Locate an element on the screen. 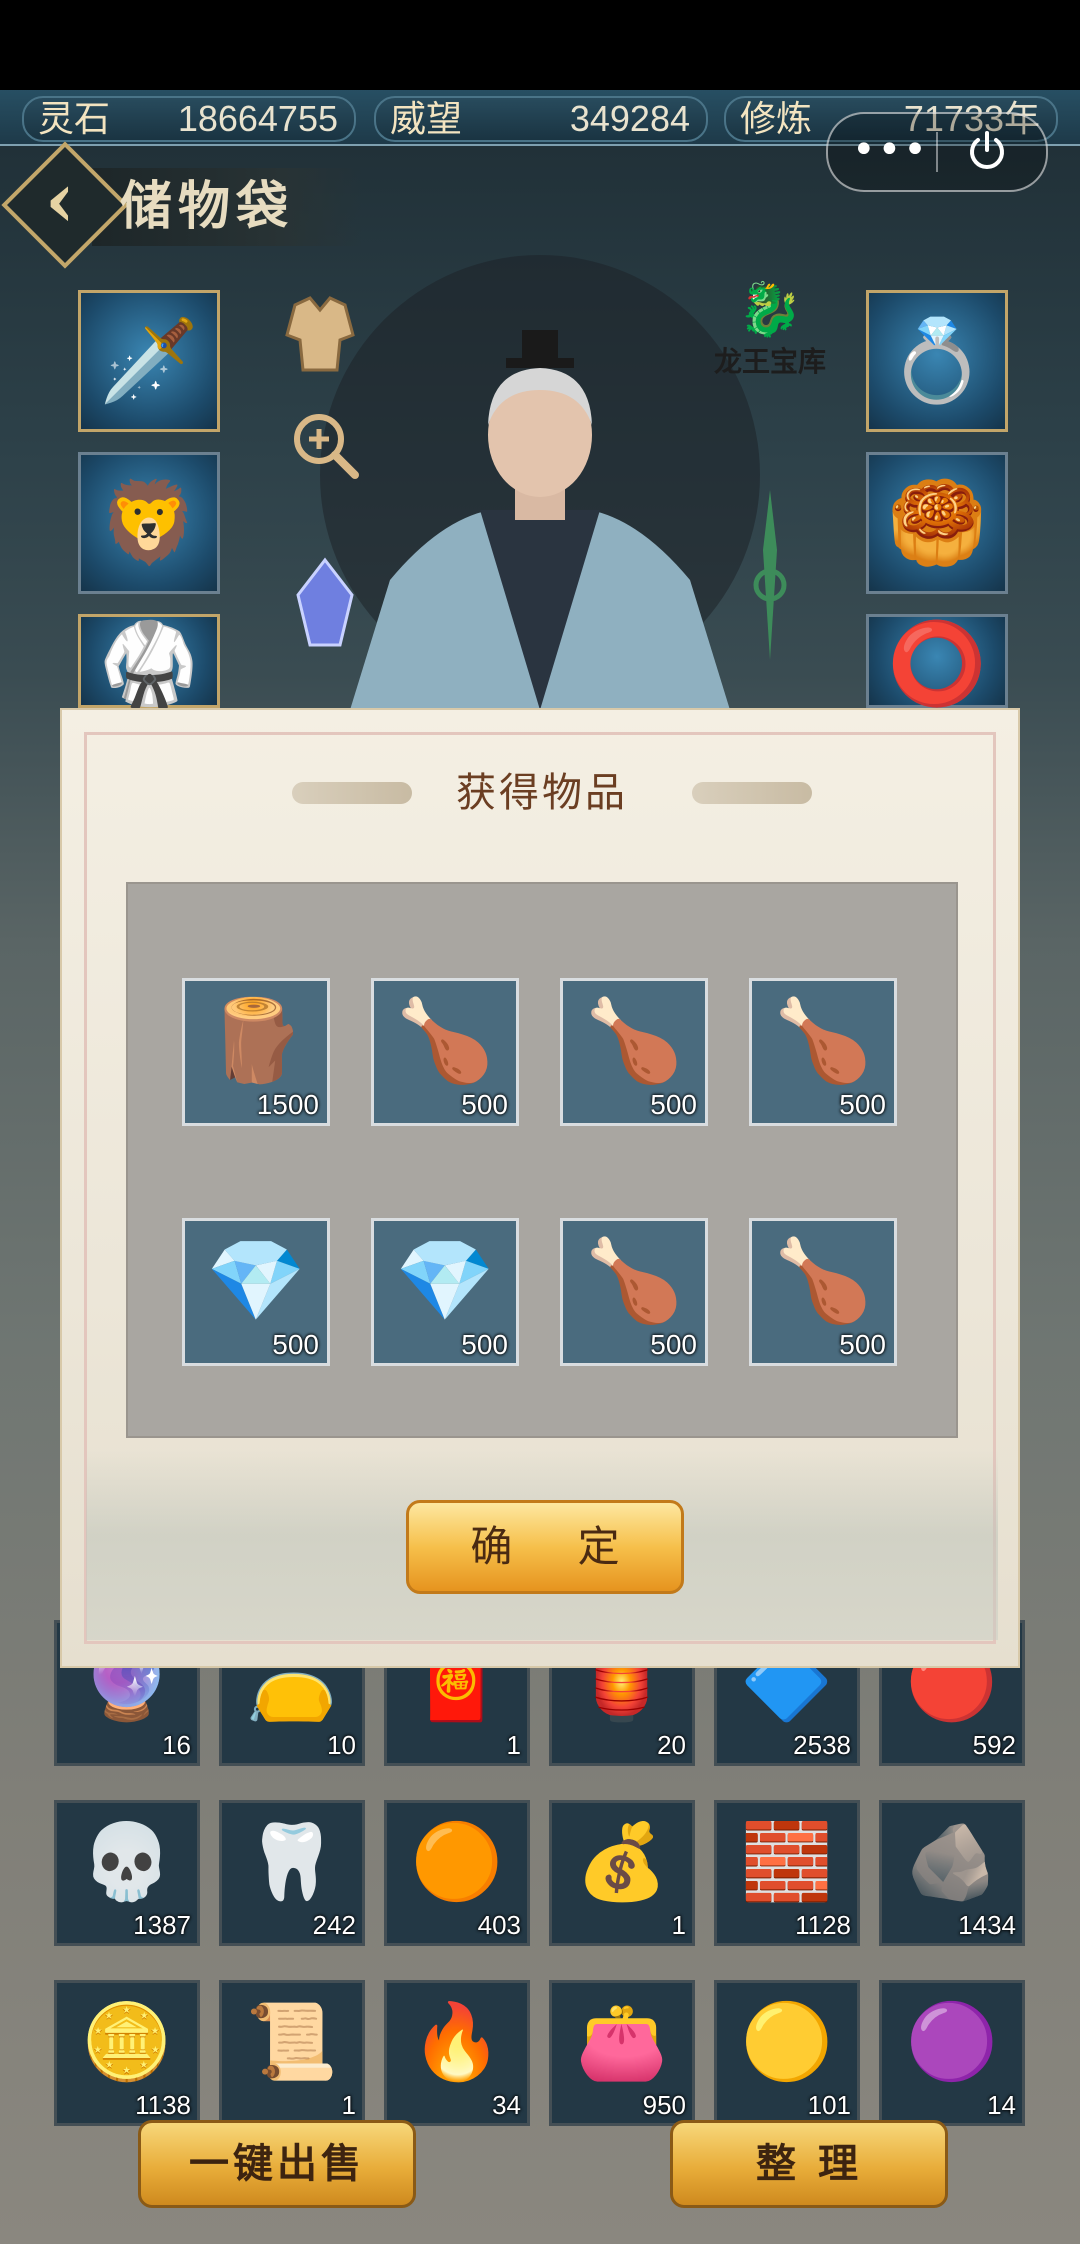  item-quantity: 592 is located at coordinates (994, 1745).